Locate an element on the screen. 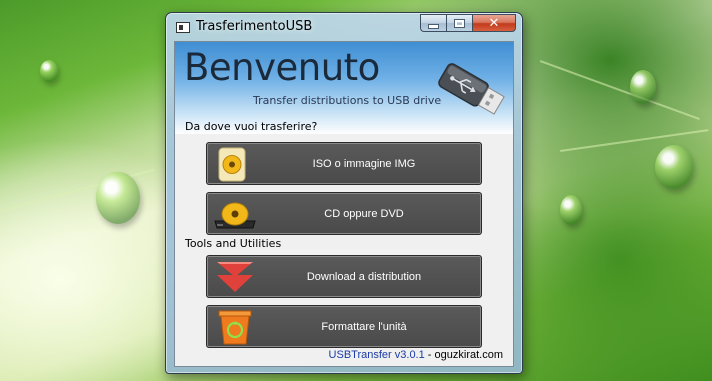  version-link: USBTransfer v3.0.1 is located at coordinates (377, 355).